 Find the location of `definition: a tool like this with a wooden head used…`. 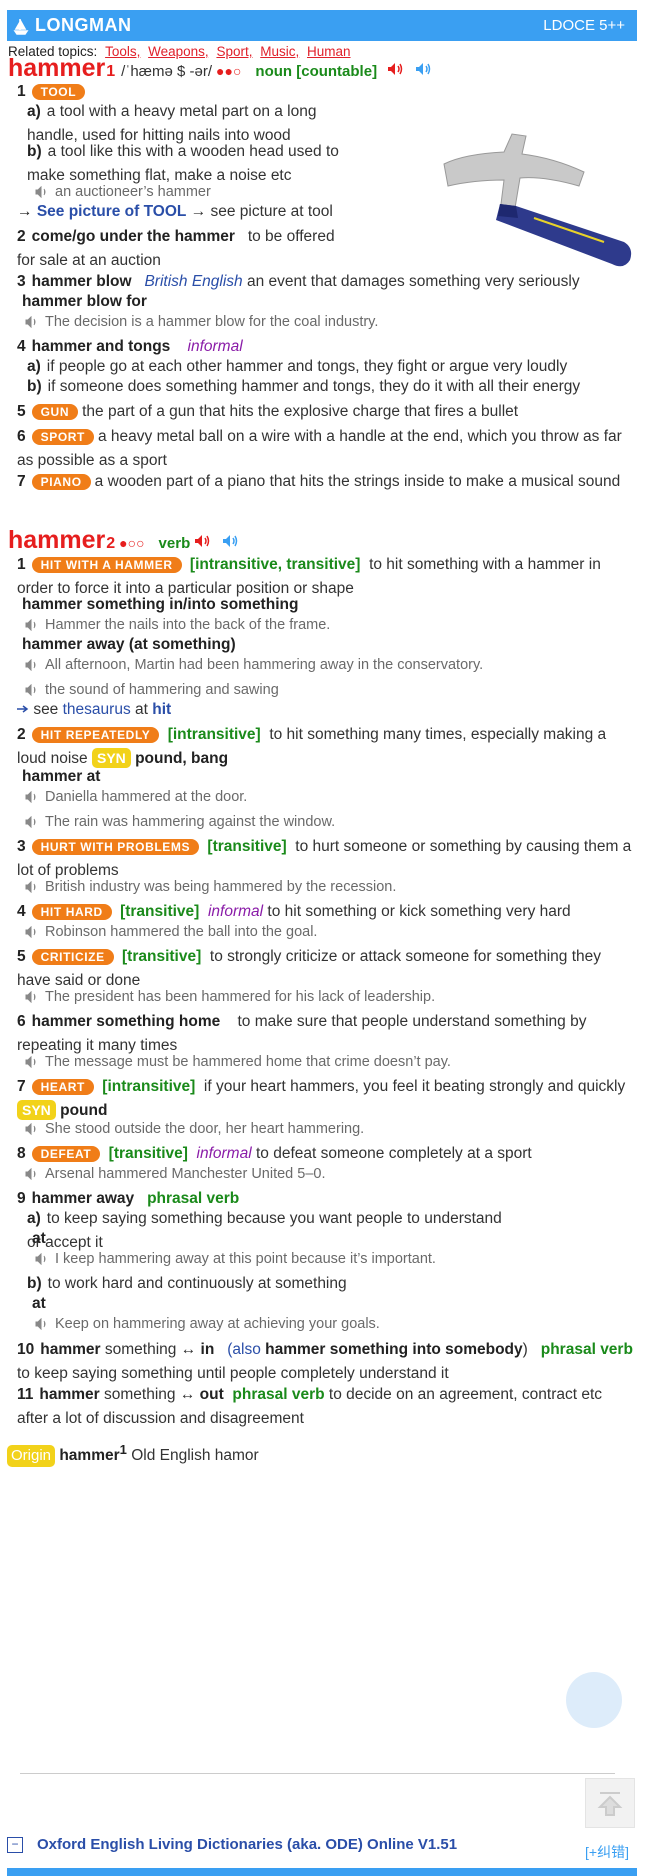

definition: a tool like this with a wooden head used… is located at coordinates (183, 163).